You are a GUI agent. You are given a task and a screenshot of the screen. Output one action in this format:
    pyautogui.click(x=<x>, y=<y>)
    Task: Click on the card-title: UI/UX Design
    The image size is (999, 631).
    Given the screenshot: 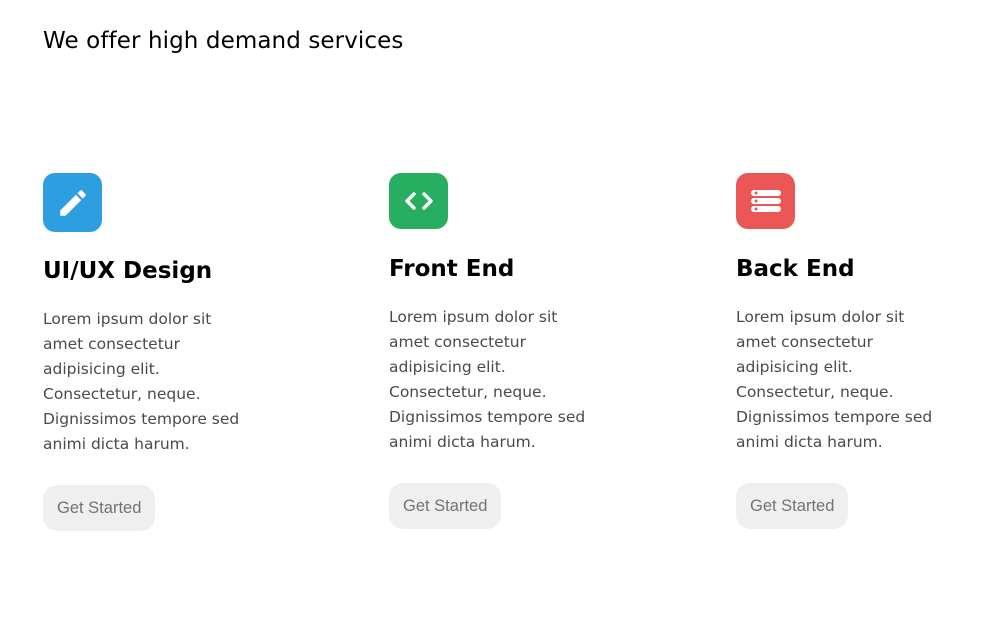 What is the action you would take?
    pyautogui.click(x=128, y=271)
    